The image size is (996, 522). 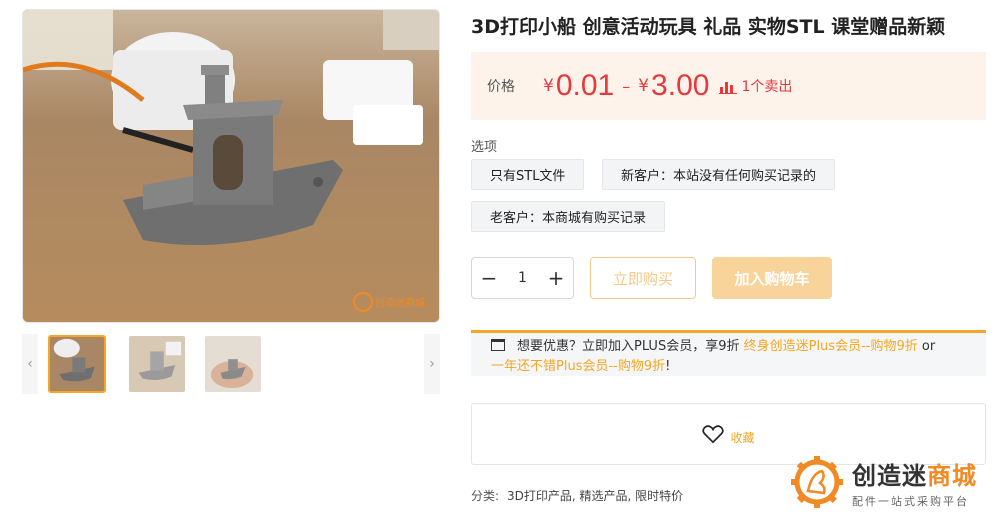 What do you see at coordinates (585, 85) in the screenshot?
I see `price-min: 0.01` at bounding box center [585, 85].